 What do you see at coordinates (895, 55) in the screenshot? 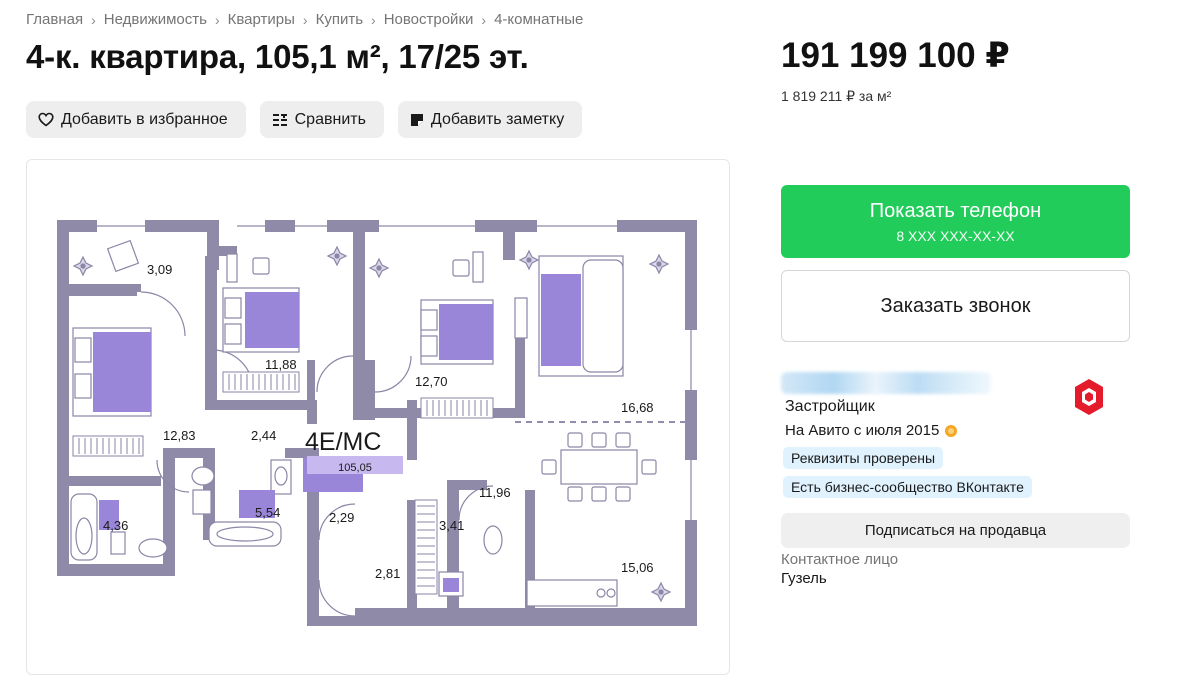
I see `listing-price: 191 199 100 ₽` at bounding box center [895, 55].